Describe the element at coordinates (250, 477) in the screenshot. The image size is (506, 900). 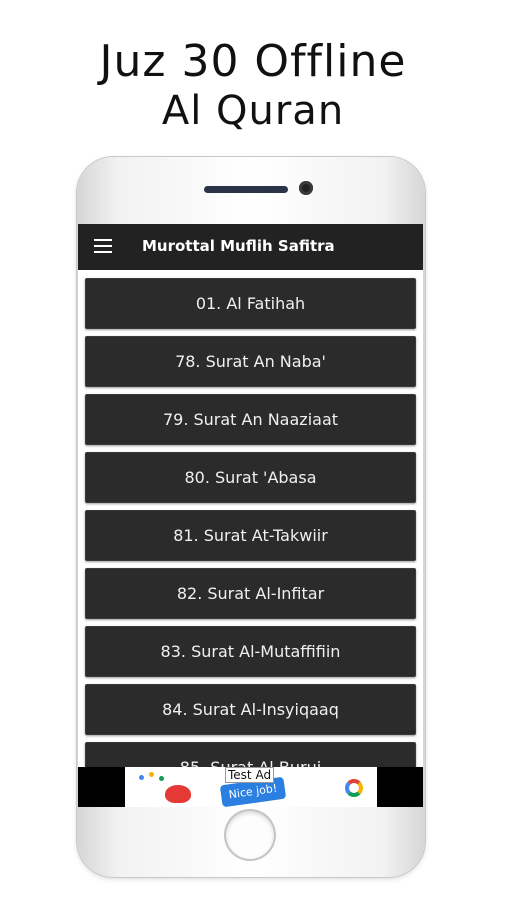
I see `surah-item-abasa: 80. Surat 'Abasa` at that location.